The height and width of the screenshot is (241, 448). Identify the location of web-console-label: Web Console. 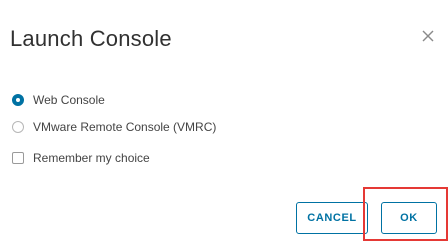
(69, 100).